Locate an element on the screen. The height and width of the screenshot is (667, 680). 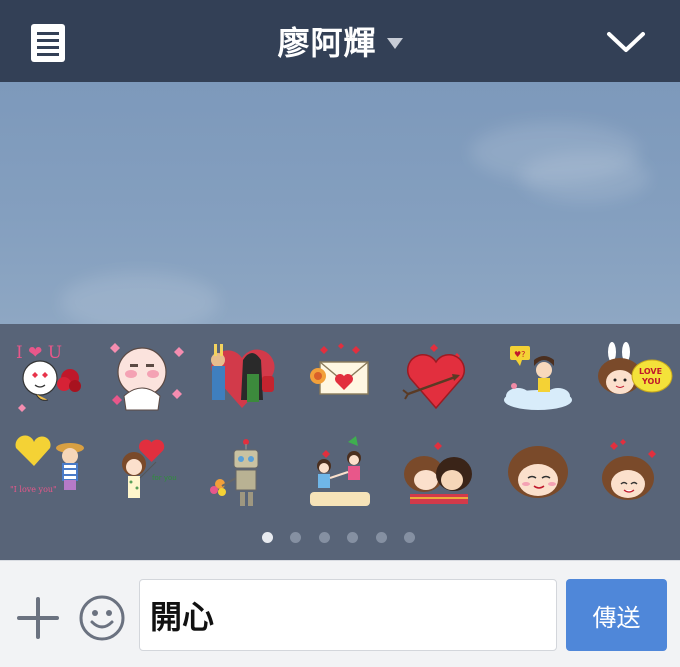
sticker-robot-flowers is located at coordinates (242, 474).